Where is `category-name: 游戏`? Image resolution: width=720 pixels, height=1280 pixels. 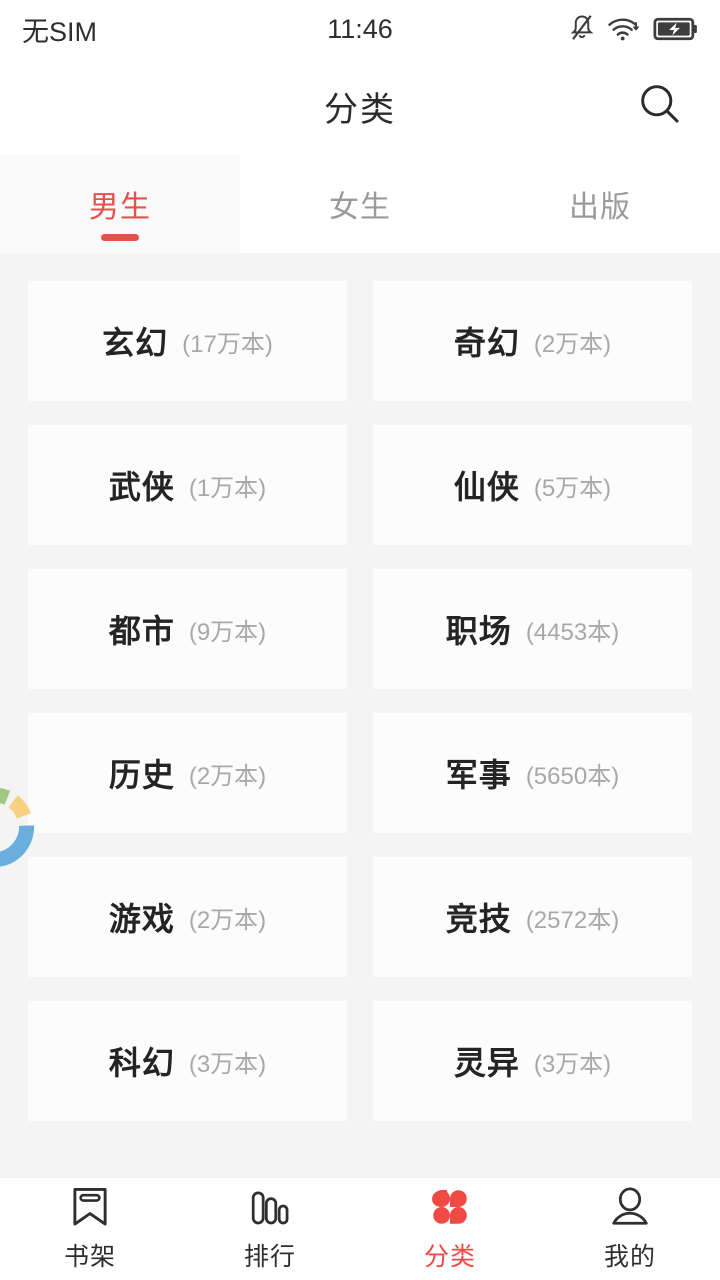 category-name: 游戏 is located at coordinates (141, 919).